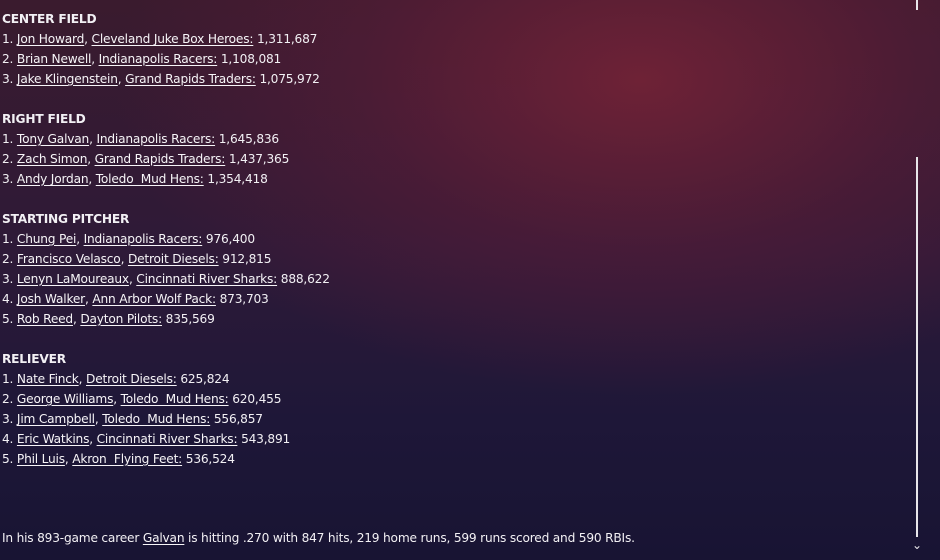 This screenshot has height=560, width=940. I want to click on player-link: Jon Howard, so click(50, 39).